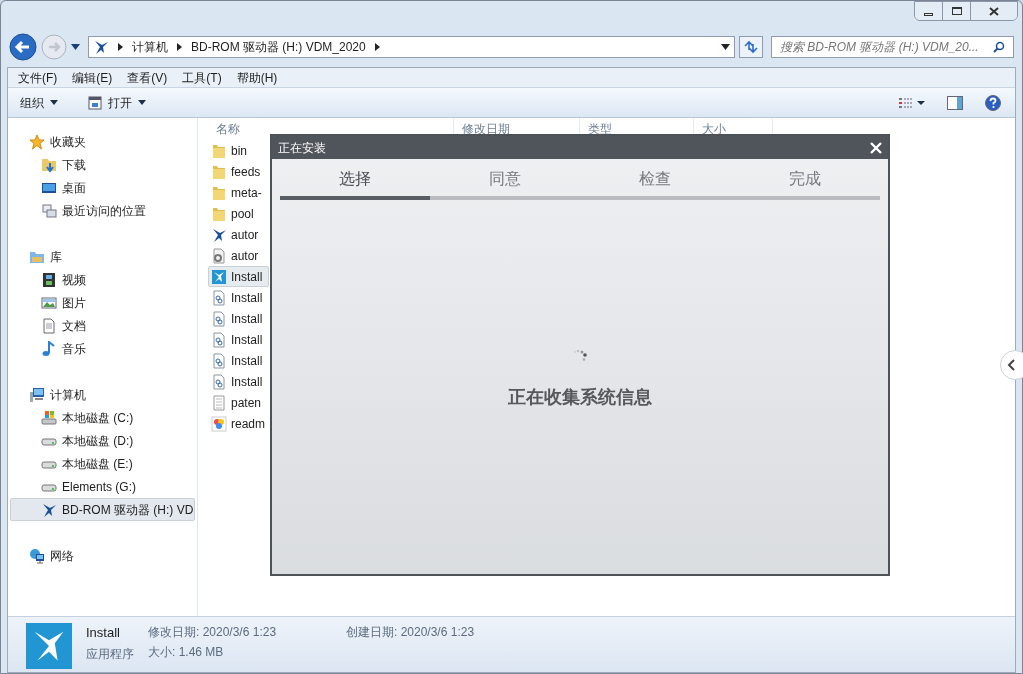 The height and width of the screenshot is (674, 1023). Describe the element at coordinates (993, 102) in the screenshot. I see `help-icon` at that location.